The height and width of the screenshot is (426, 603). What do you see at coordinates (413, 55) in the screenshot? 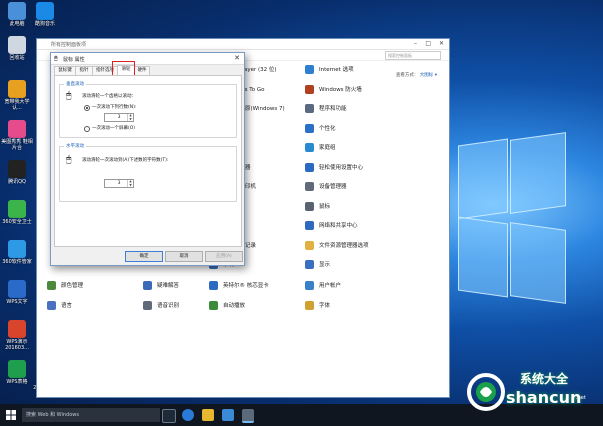
I see `search-input: 搜索控制面板` at bounding box center [413, 55].